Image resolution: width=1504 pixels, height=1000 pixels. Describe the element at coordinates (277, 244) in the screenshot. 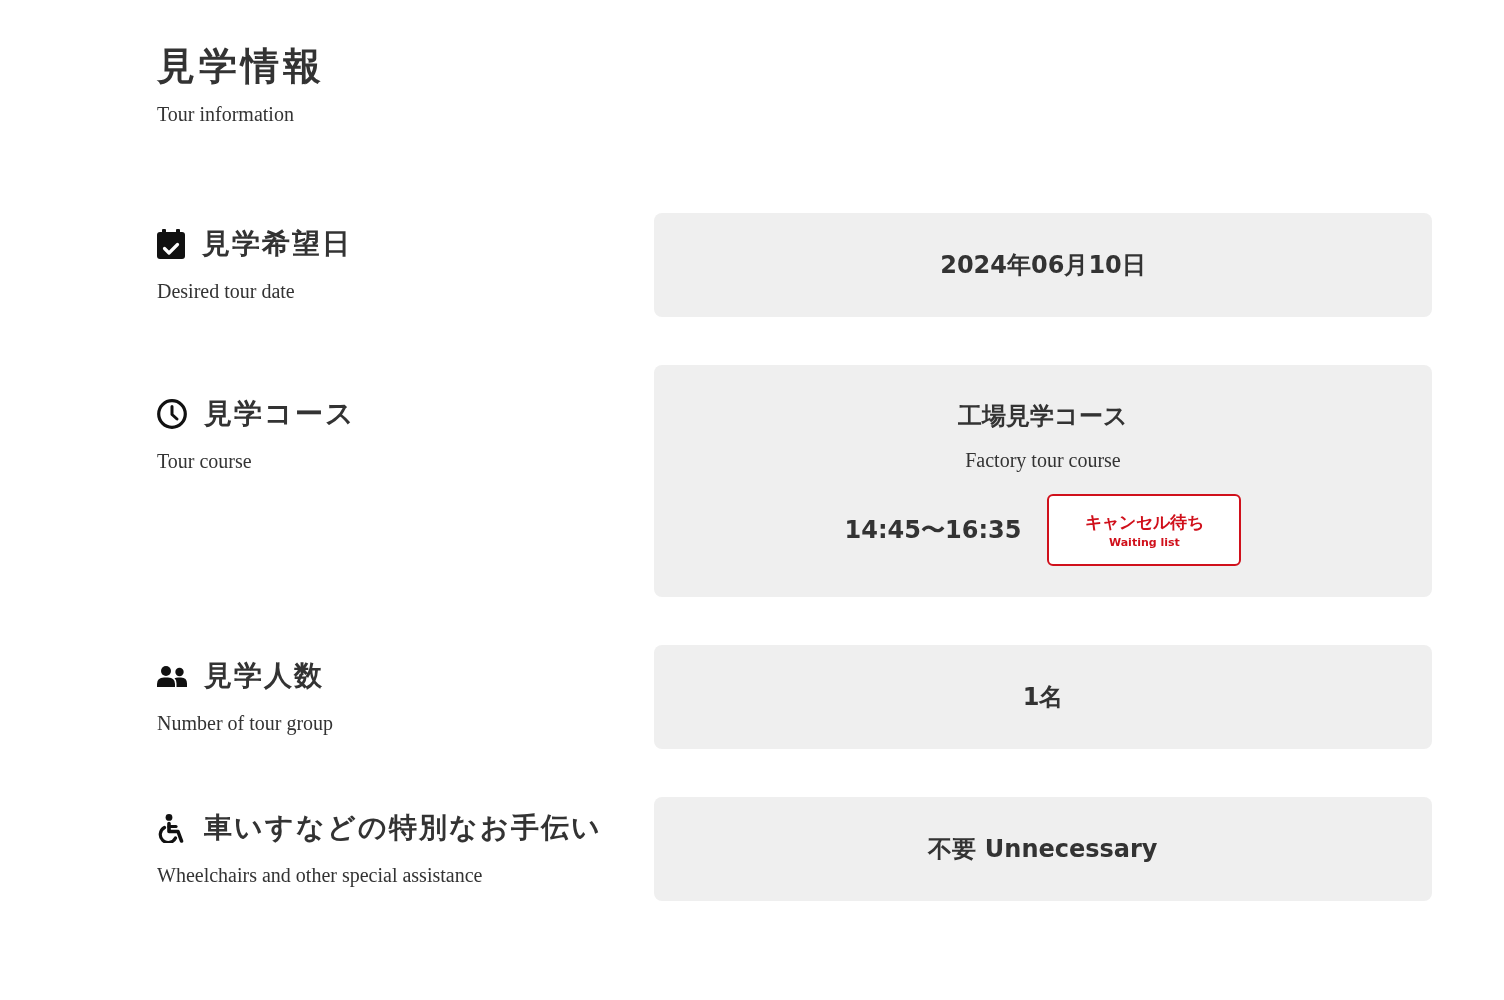

I see `field-label: 見学希望日` at that location.